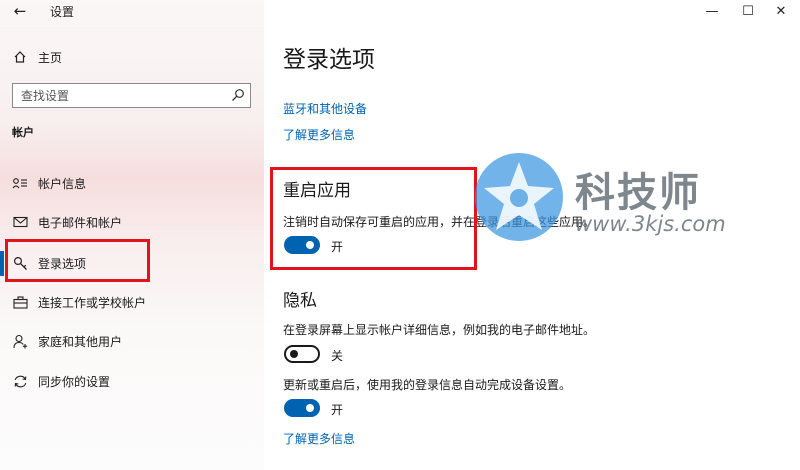  What do you see at coordinates (20, 57) in the screenshot?
I see `home-icon` at bounding box center [20, 57].